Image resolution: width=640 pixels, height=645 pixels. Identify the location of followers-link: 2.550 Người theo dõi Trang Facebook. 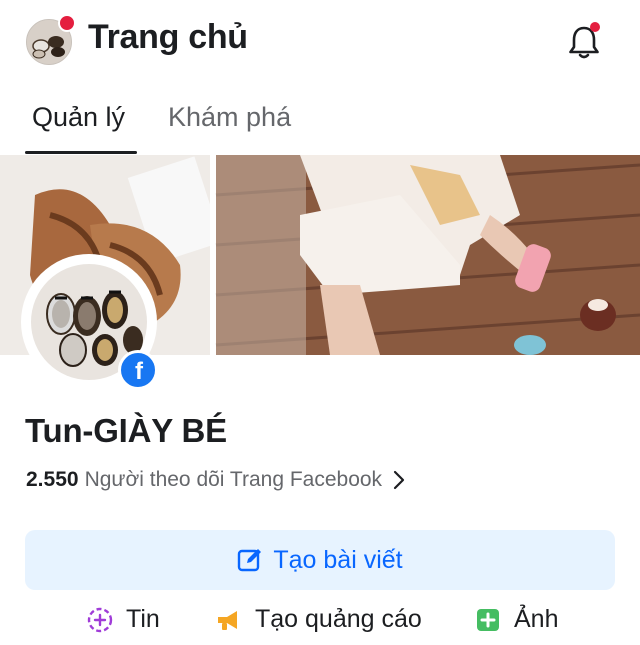
(216, 480).